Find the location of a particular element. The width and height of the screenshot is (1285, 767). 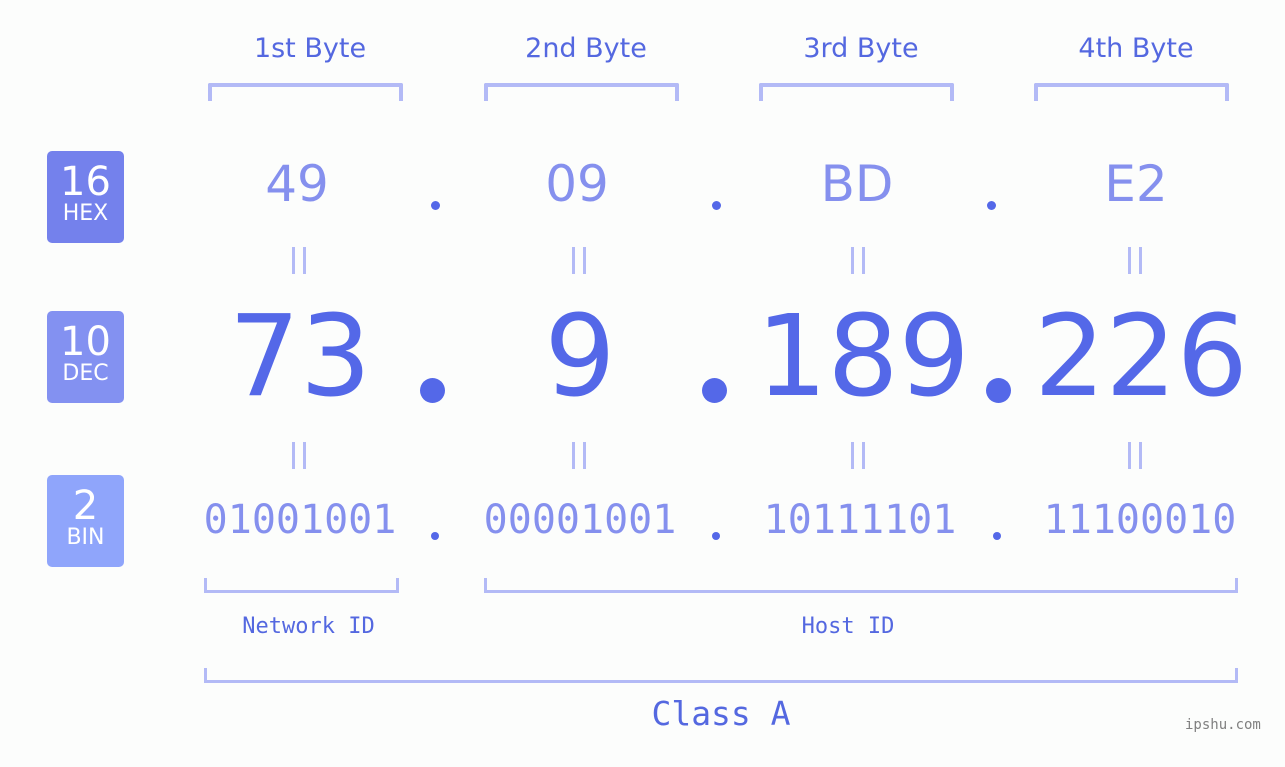

bin-value-4: 11100010 is located at coordinates (1140, 520).